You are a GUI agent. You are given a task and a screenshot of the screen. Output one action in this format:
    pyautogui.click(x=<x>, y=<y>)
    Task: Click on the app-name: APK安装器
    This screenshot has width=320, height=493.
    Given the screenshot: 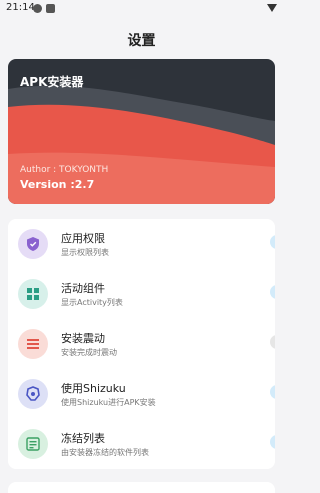 What is the action you would take?
    pyautogui.click(x=52, y=82)
    